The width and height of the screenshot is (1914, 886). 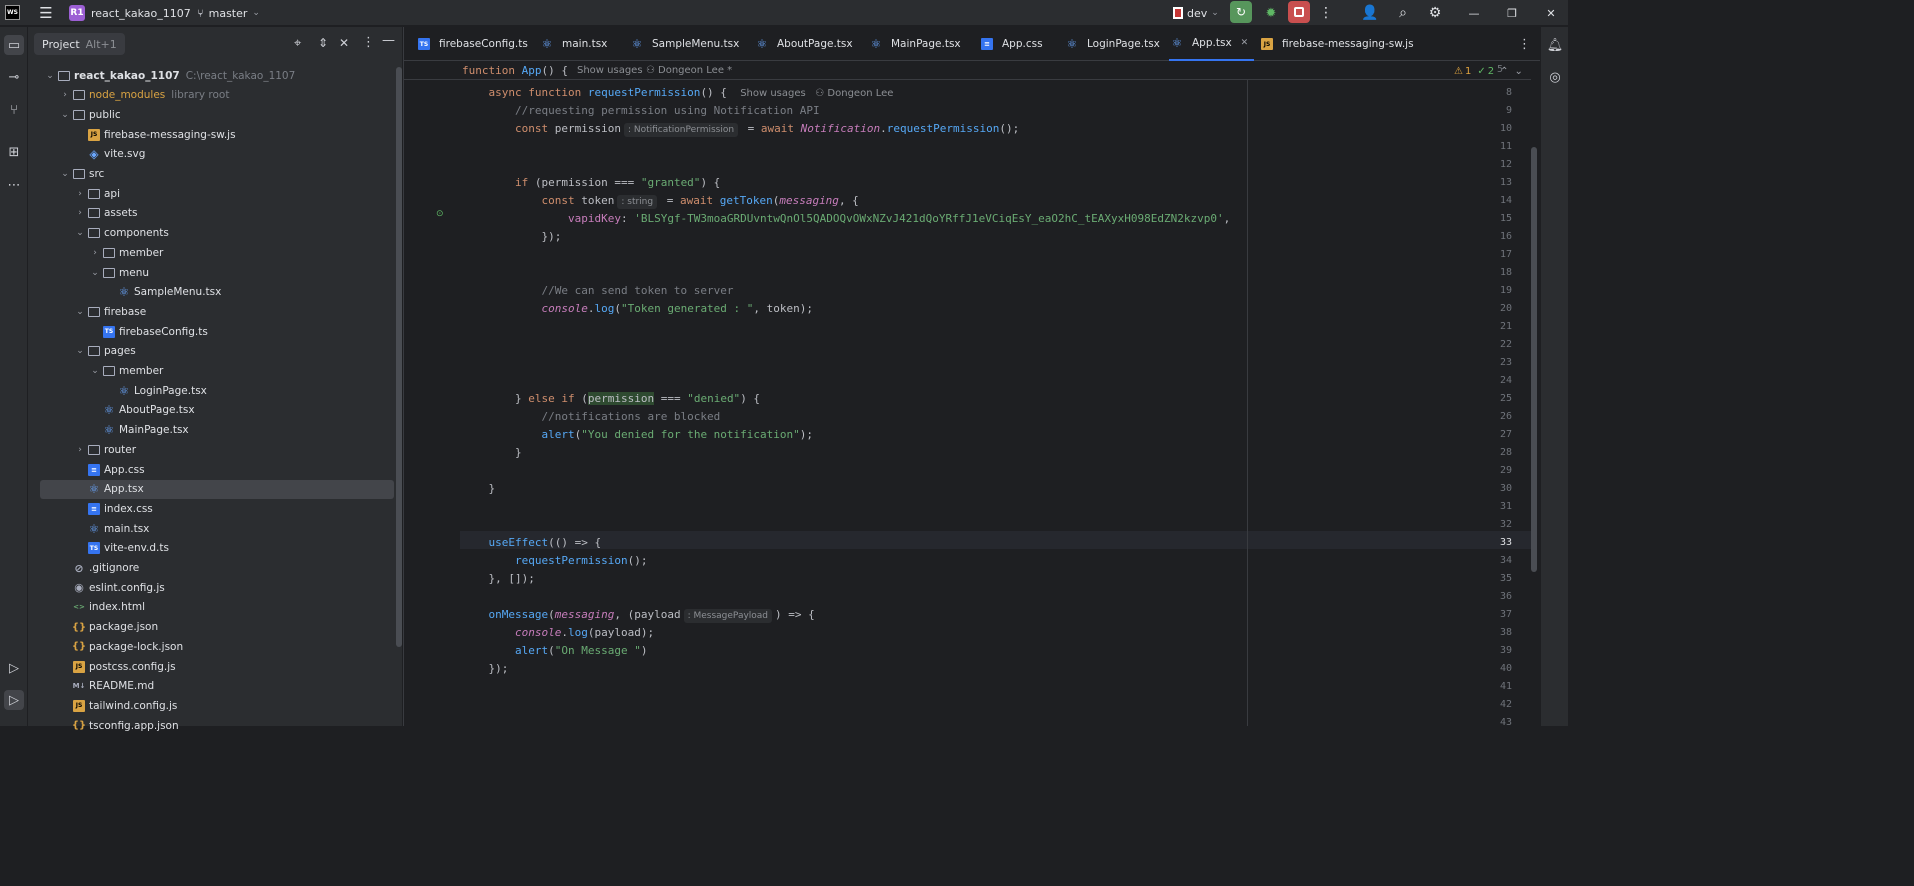 What do you see at coordinates (136, 13) in the screenshot?
I see `project-switcher: R1 react_kakao_1107 ⌄` at bounding box center [136, 13].